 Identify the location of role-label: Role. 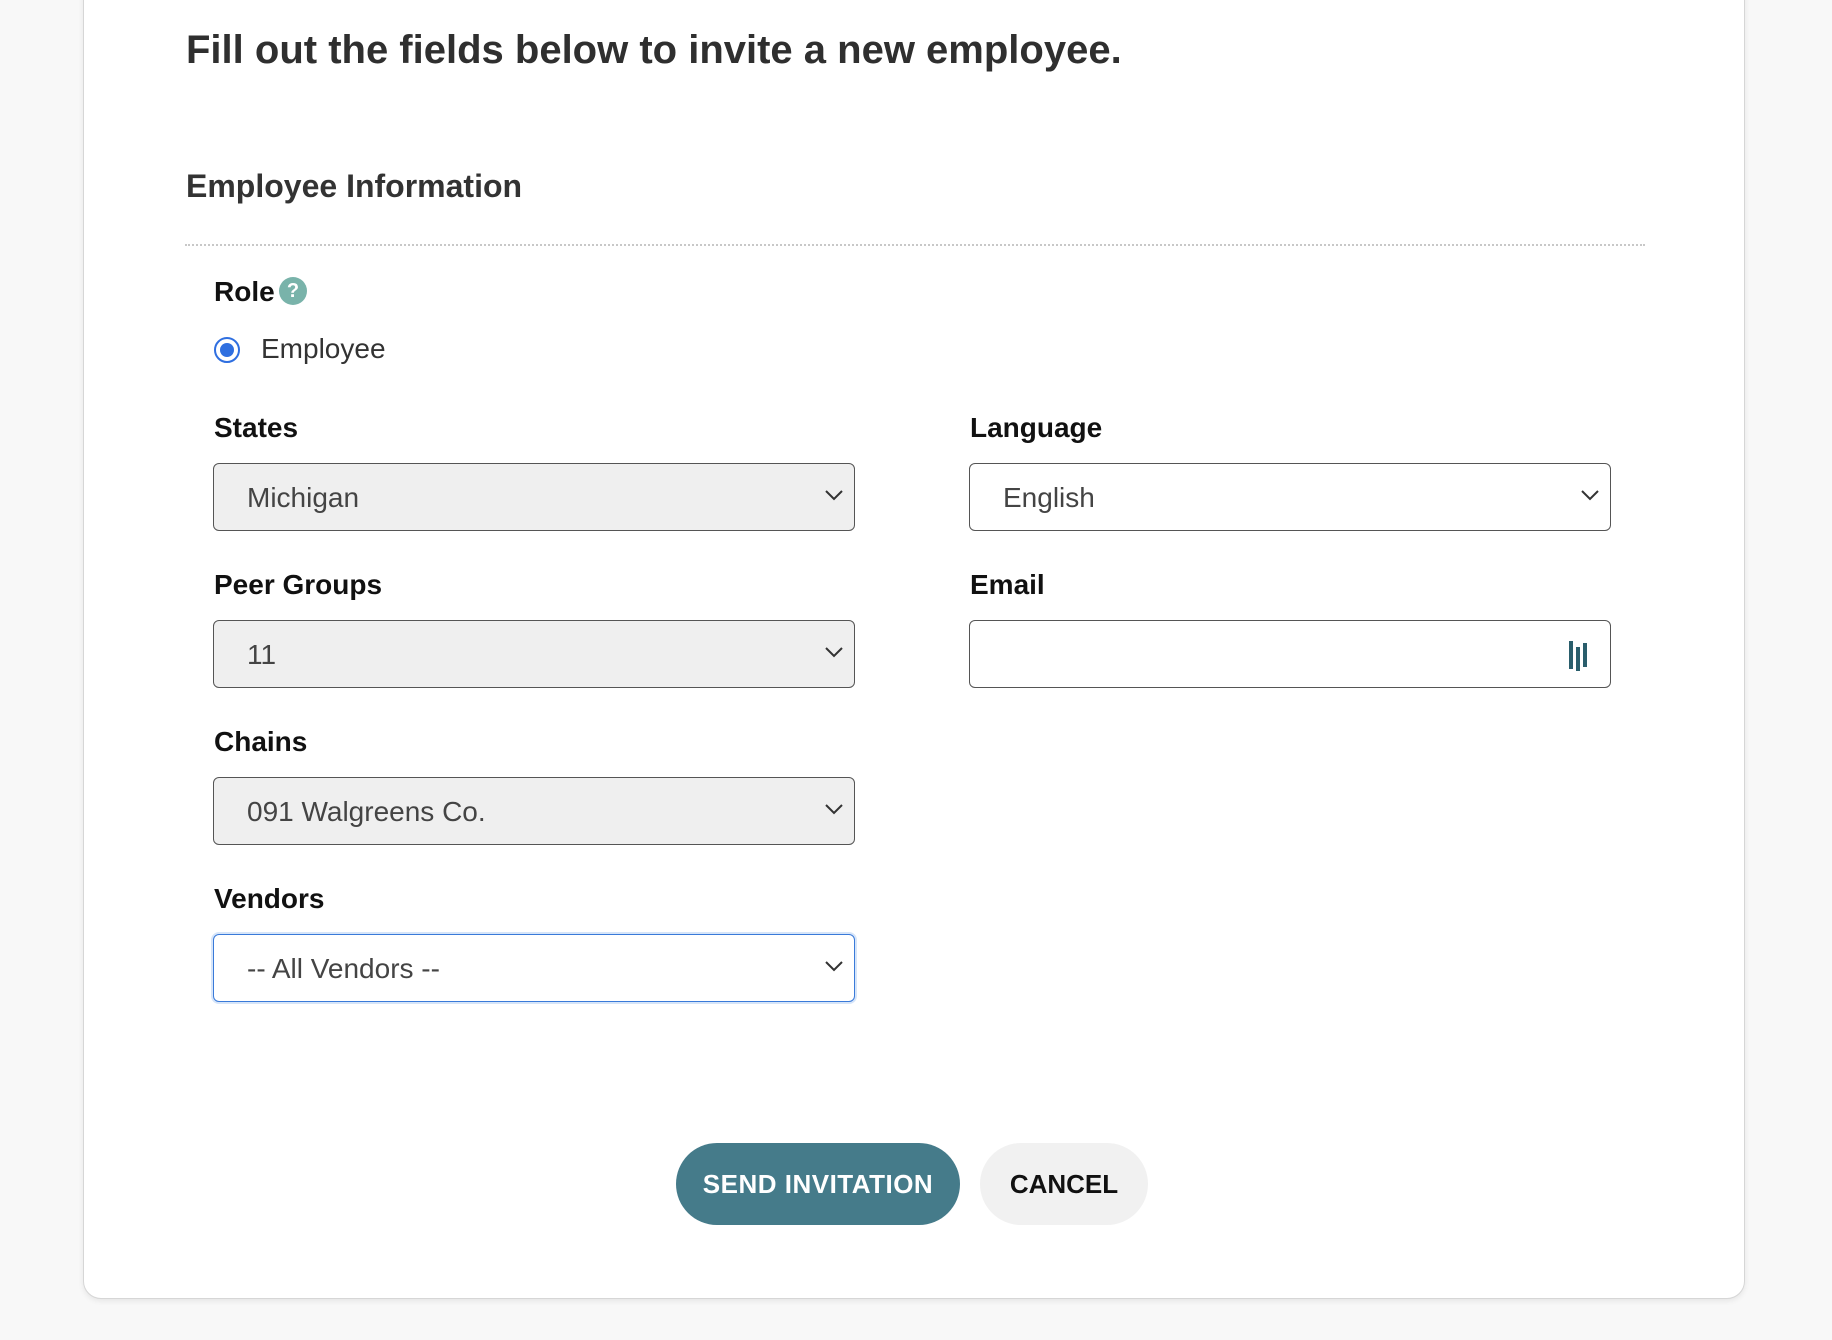
(244, 291).